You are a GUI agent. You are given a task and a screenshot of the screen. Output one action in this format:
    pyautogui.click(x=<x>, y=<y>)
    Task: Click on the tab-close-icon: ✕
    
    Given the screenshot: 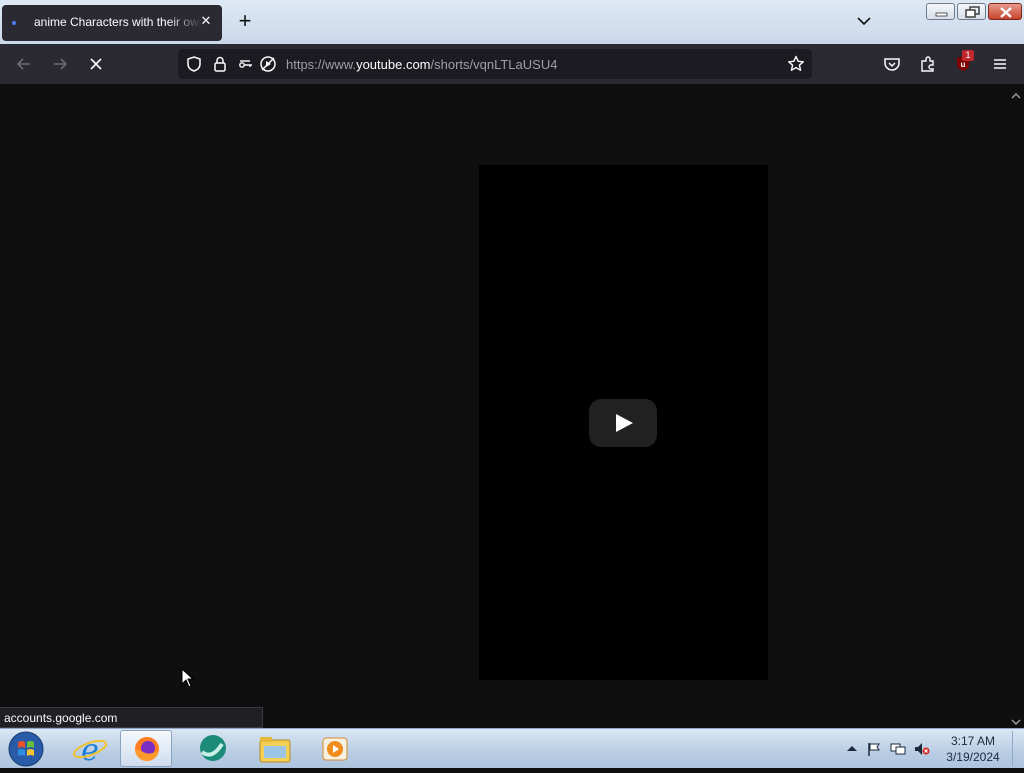 What is the action you would take?
    pyautogui.click(x=206, y=21)
    